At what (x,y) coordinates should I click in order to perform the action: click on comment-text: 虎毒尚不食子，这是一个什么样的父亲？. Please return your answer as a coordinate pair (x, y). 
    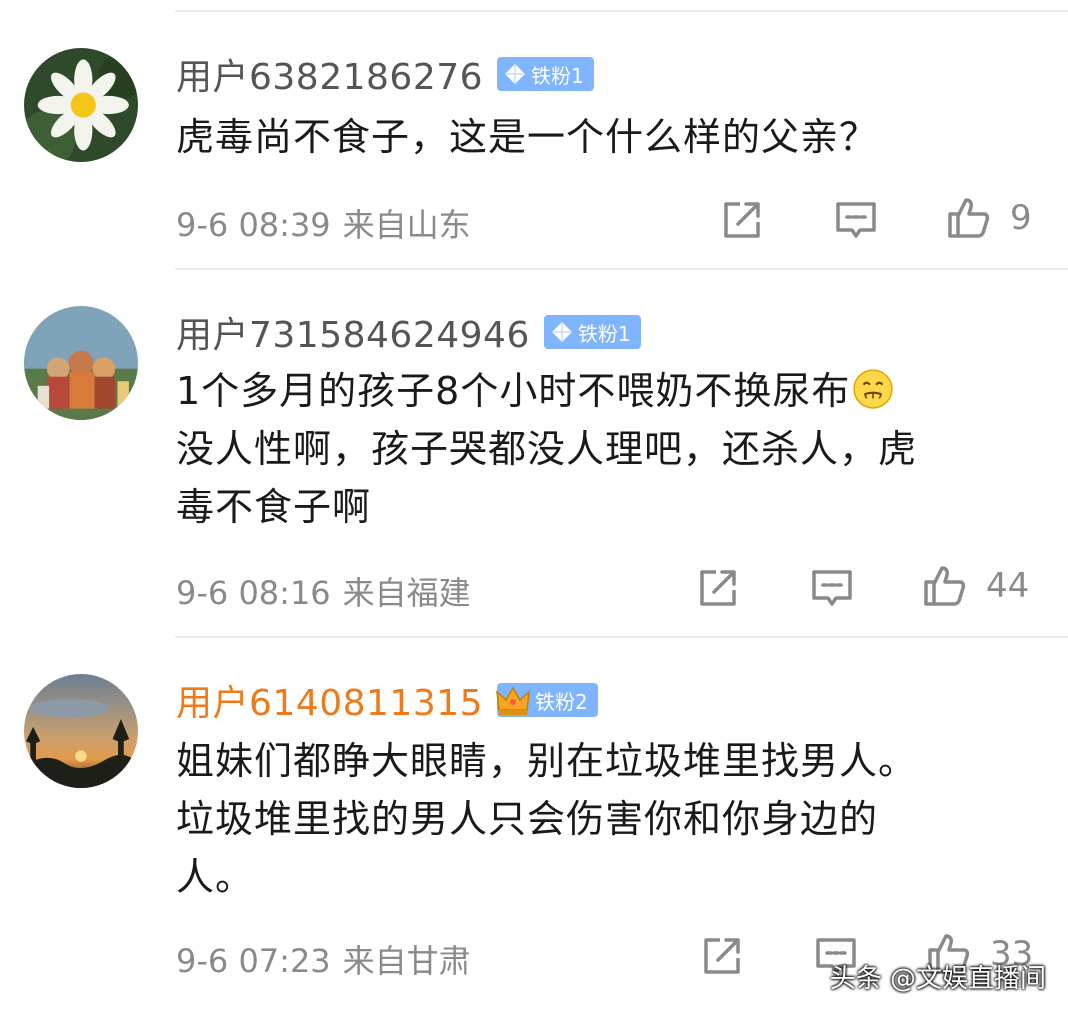
    Looking at the image, I should click on (607, 137).